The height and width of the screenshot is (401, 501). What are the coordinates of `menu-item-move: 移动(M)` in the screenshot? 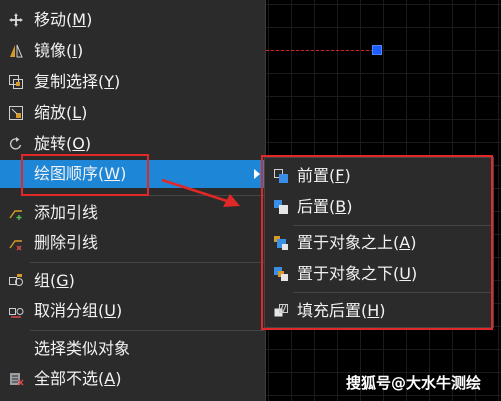 It's located at (132, 20).